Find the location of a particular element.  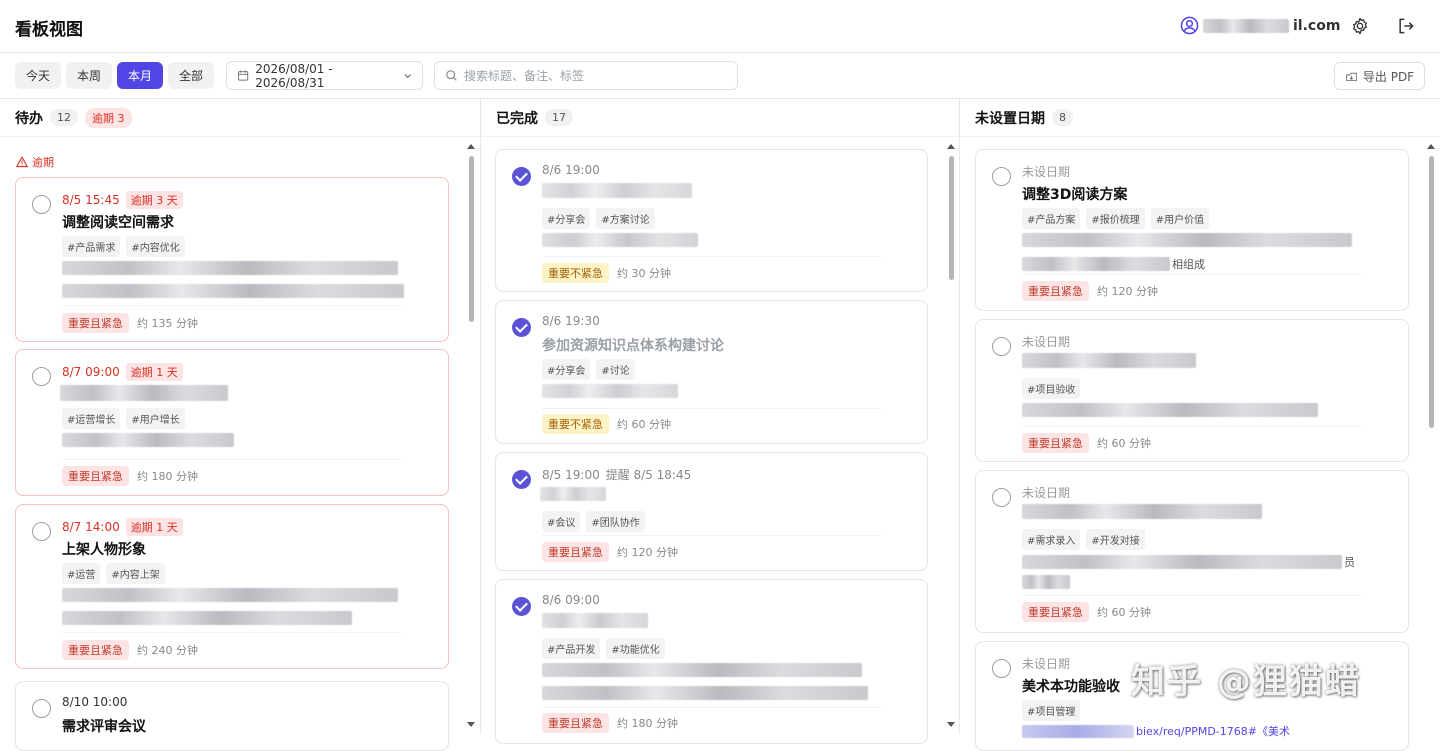

logout-icon is located at coordinates (1406, 26).